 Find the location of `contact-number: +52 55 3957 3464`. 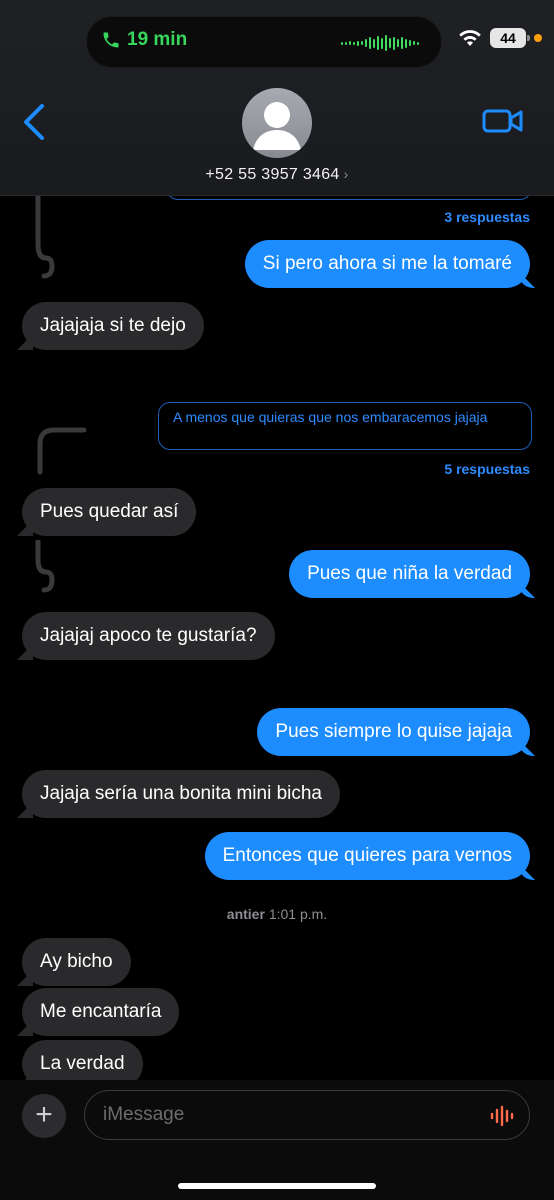

contact-number: +52 55 3957 3464 is located at coordinates (272, 174).